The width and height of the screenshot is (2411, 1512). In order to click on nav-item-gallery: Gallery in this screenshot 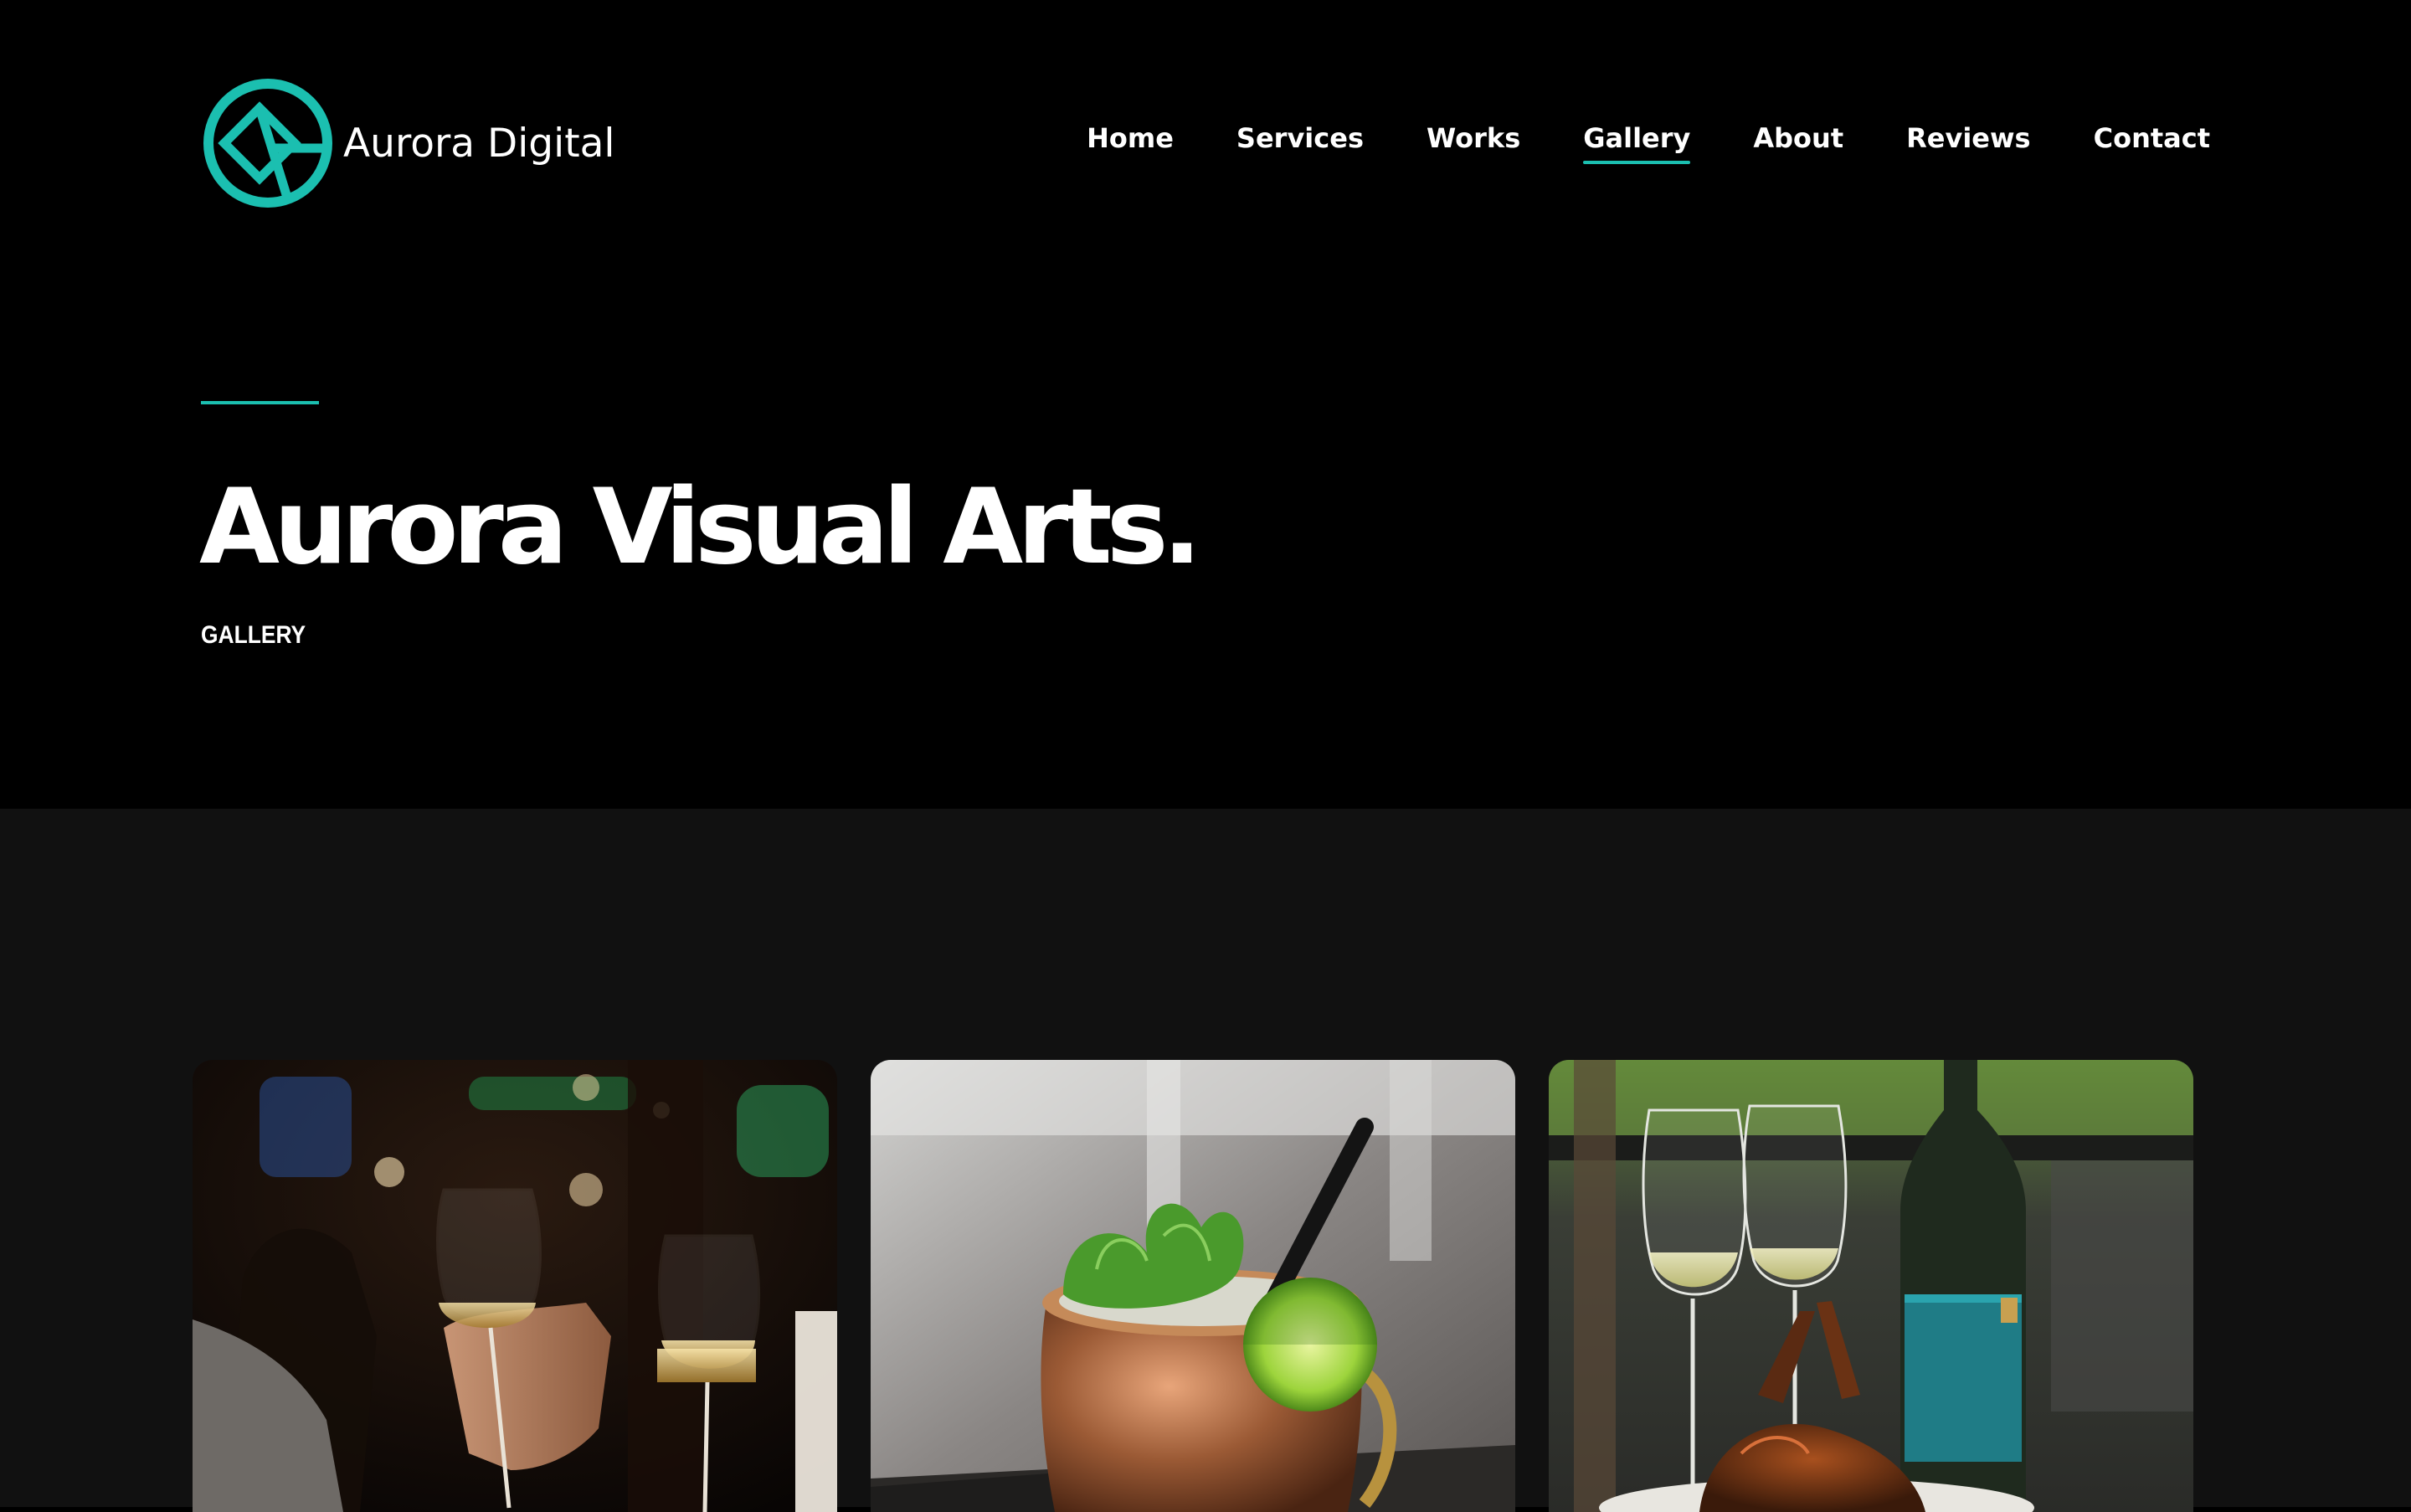, I will do `click(1637, 143)`.